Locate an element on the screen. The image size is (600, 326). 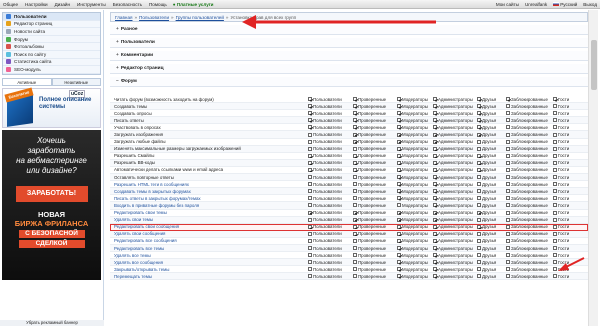
permission-label: Писать ответы в закрытых форумах/темах is located at coordinates (209, 198).